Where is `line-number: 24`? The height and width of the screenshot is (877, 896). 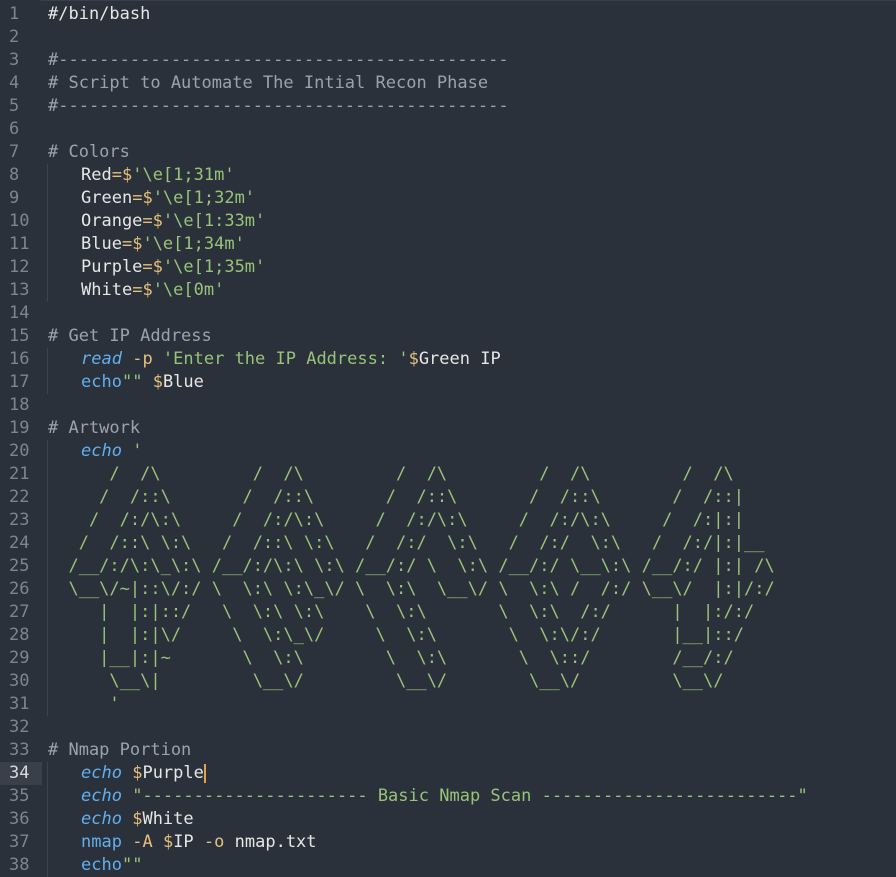
line-number: 24 is located at coordinates (19, 543).